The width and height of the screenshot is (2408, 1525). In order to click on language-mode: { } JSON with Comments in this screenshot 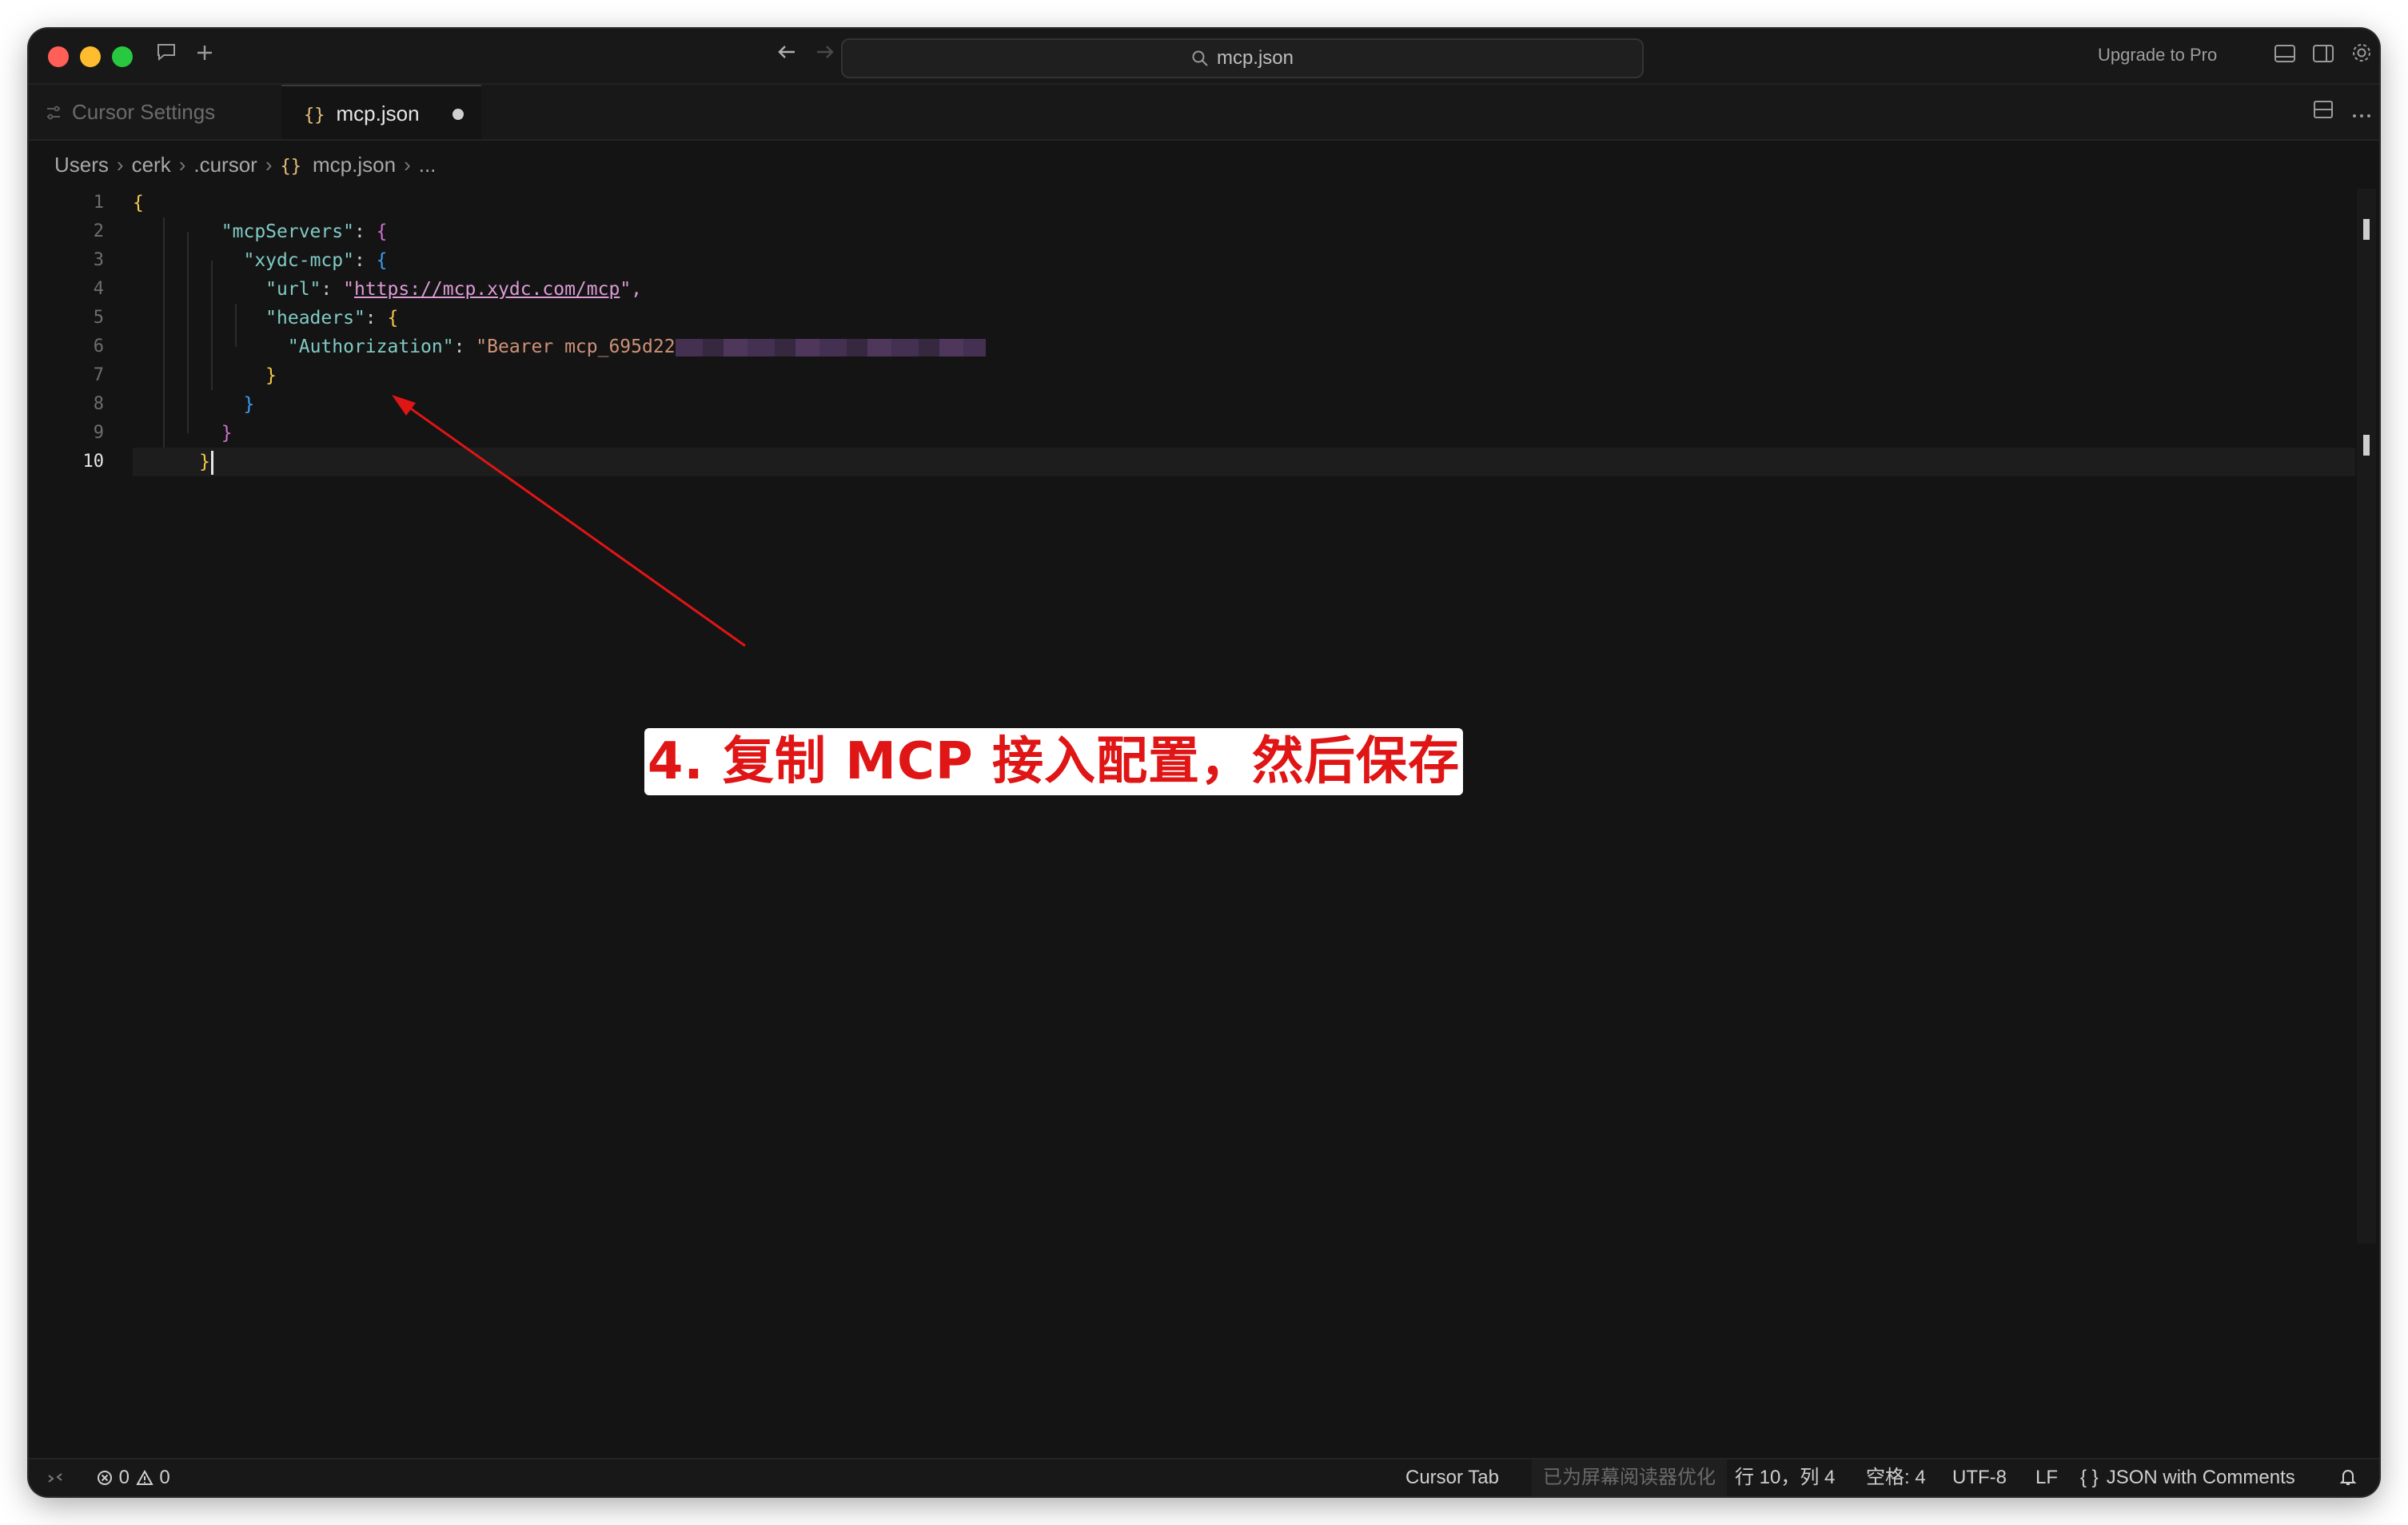, I will do `click(2187, 1477)`.